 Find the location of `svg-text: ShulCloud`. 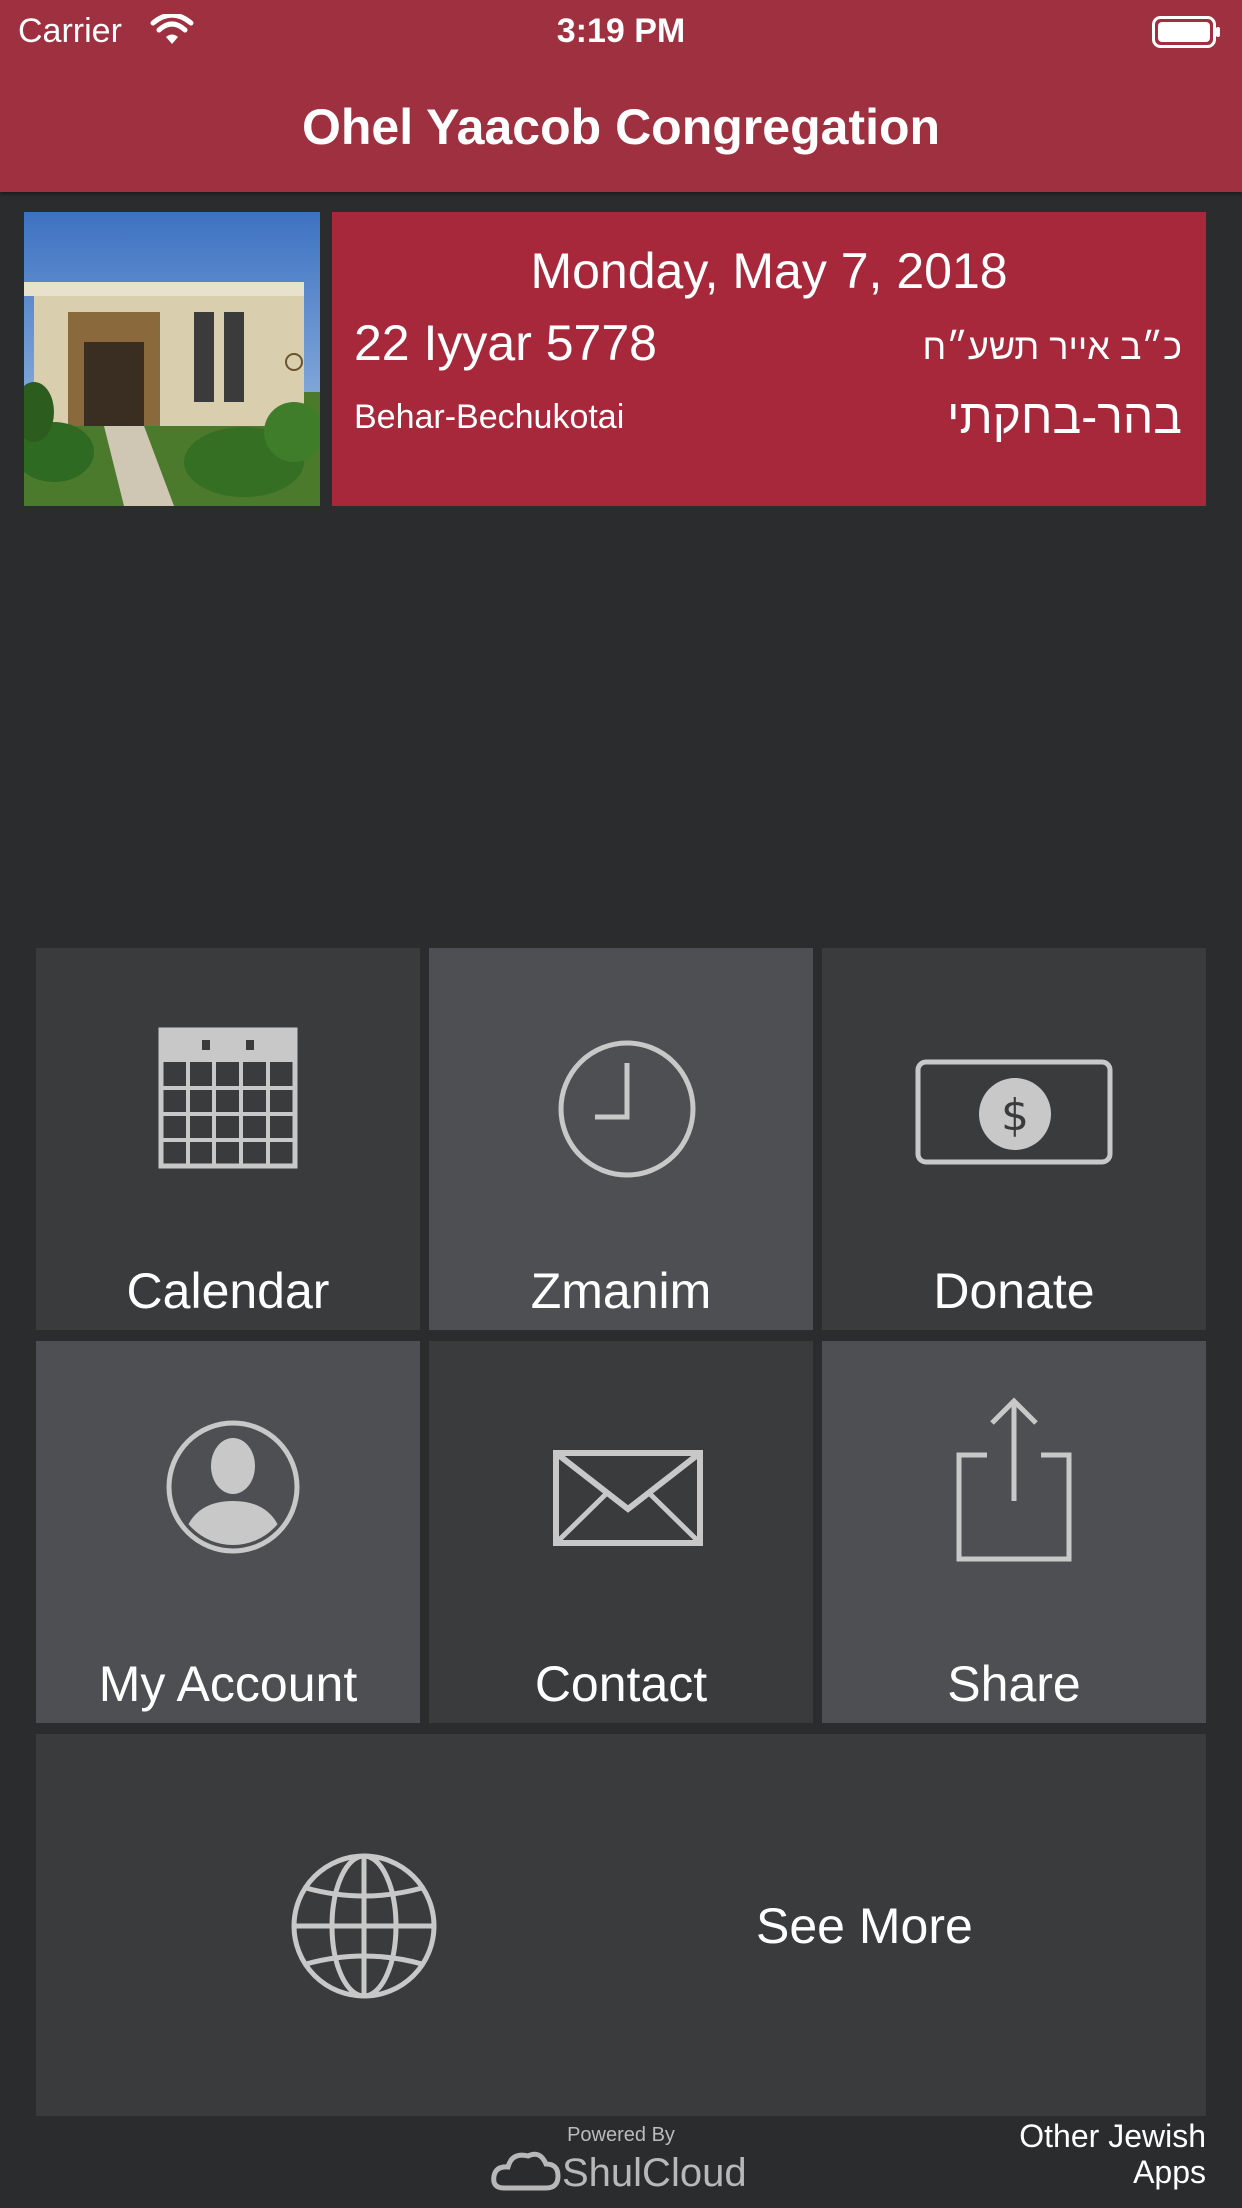

svg-text: ShulCloud is located at coordinates (654, 2173).